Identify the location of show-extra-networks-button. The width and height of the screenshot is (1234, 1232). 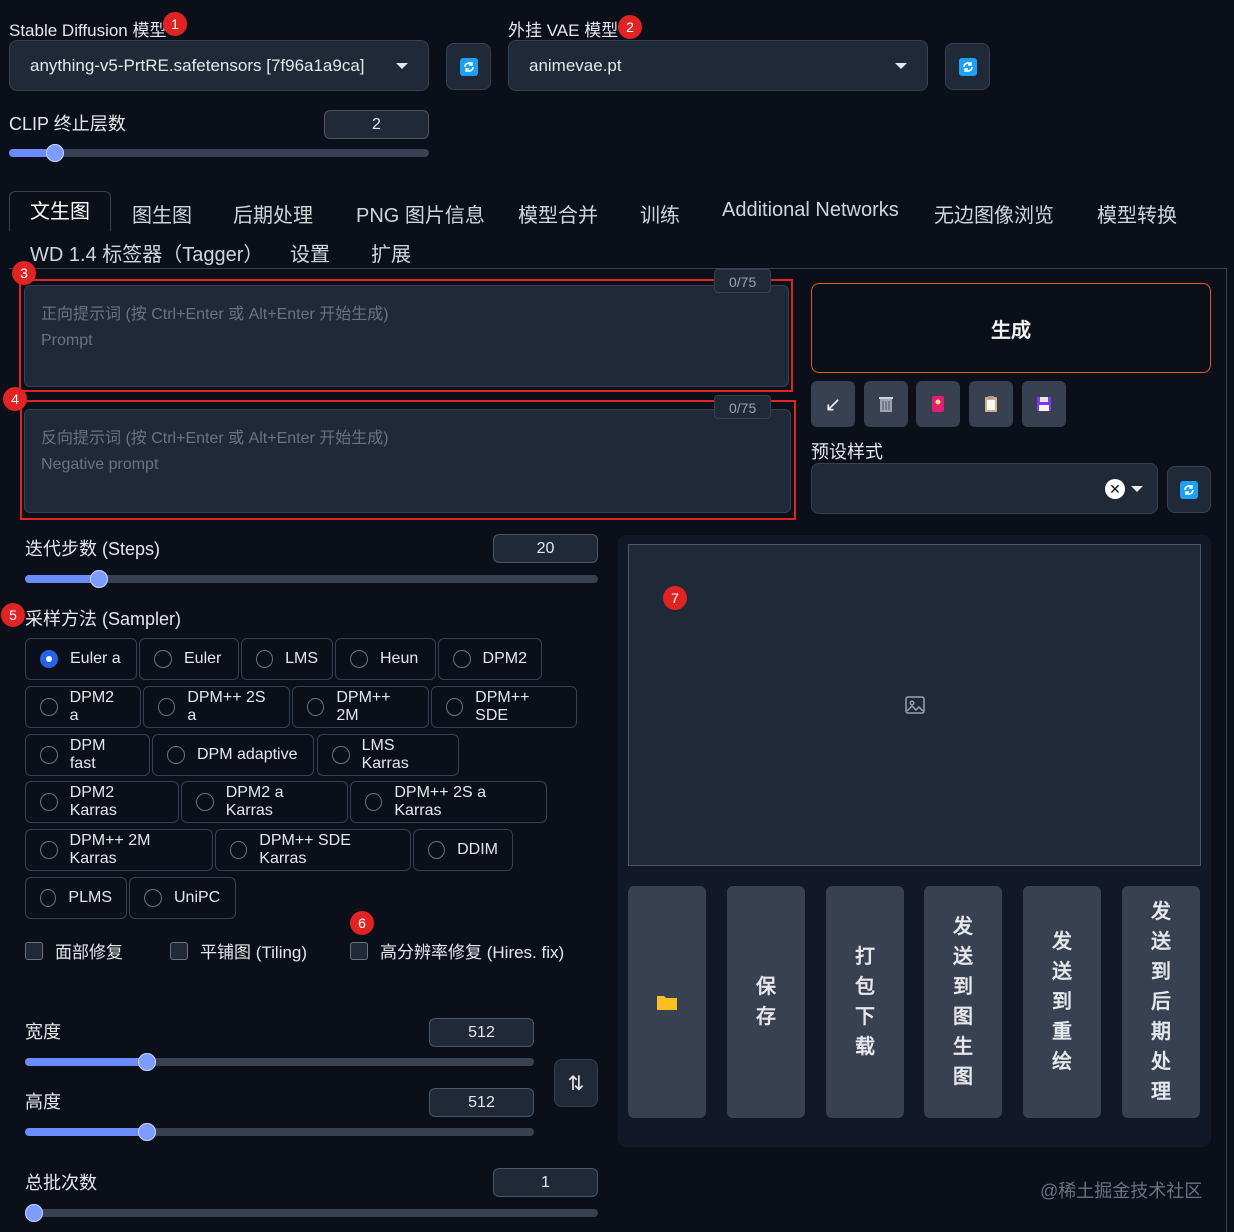
(938, 404).